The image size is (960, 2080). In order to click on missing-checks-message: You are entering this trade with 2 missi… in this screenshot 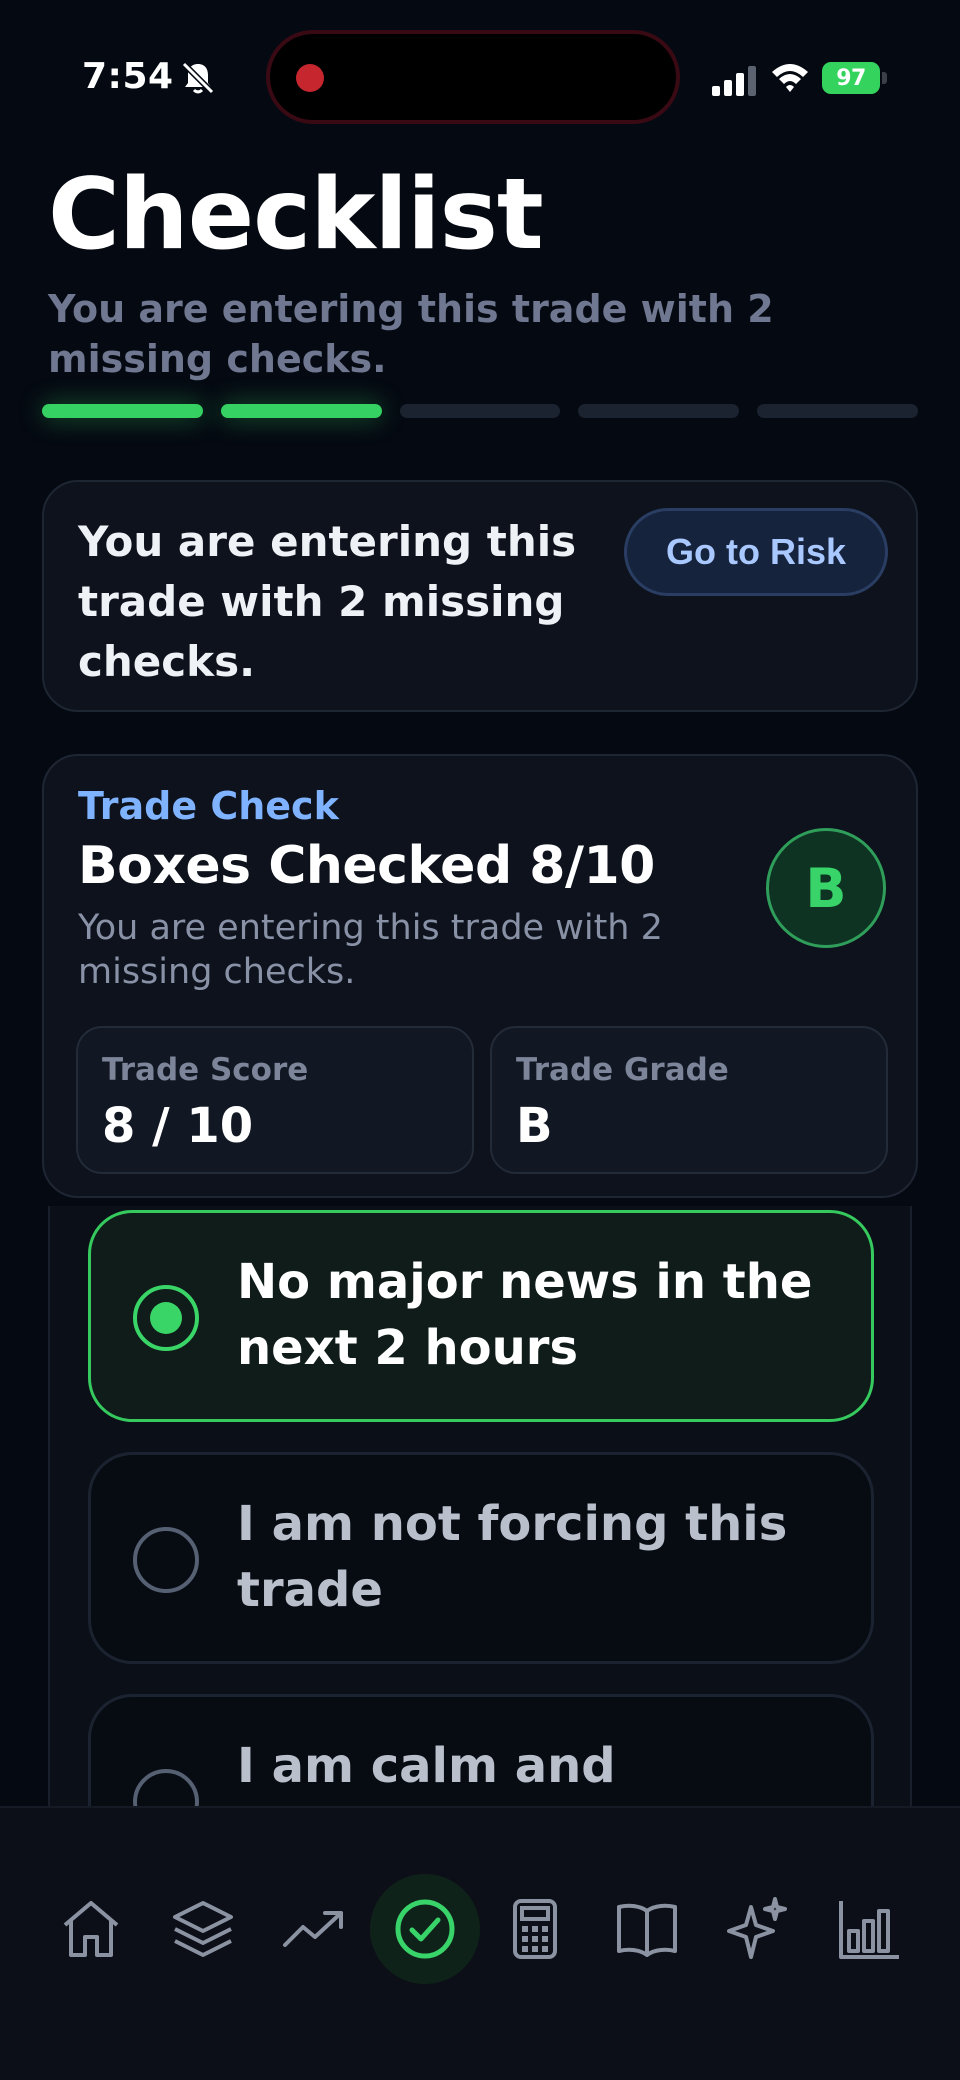, I will do `click(327, 601)`.